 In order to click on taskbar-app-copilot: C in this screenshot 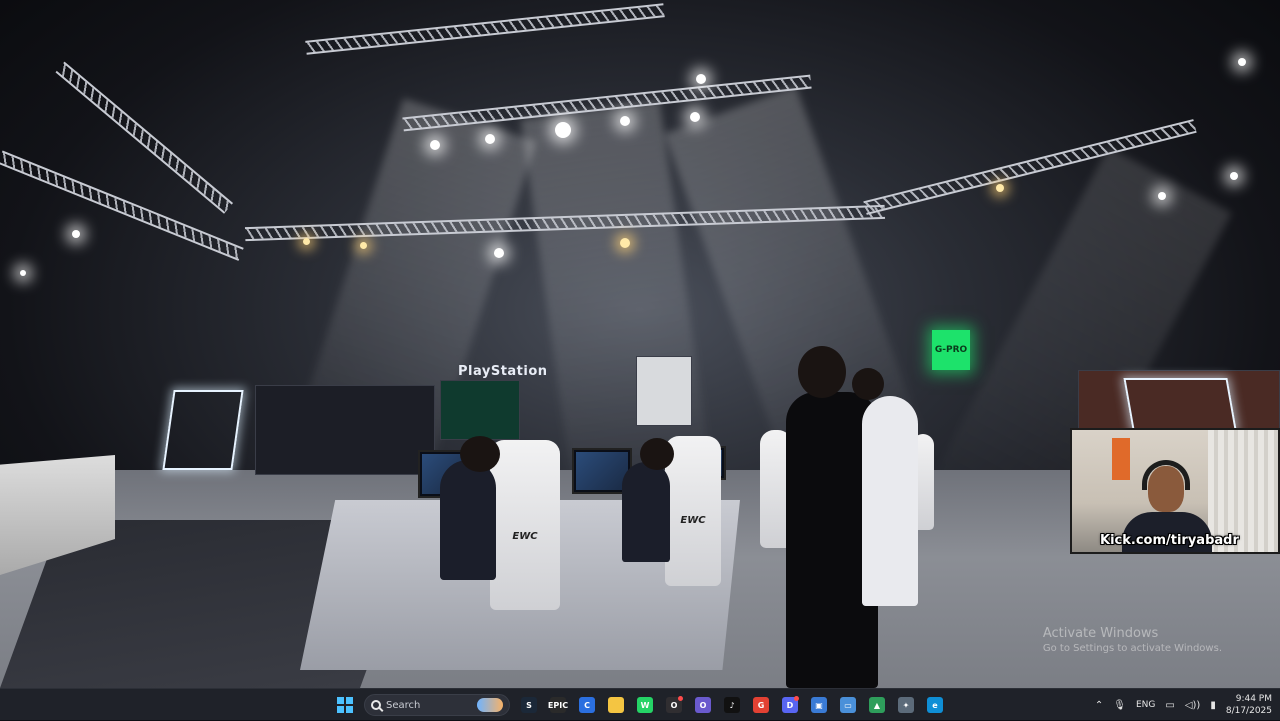, I will do `click(587, 705)`.